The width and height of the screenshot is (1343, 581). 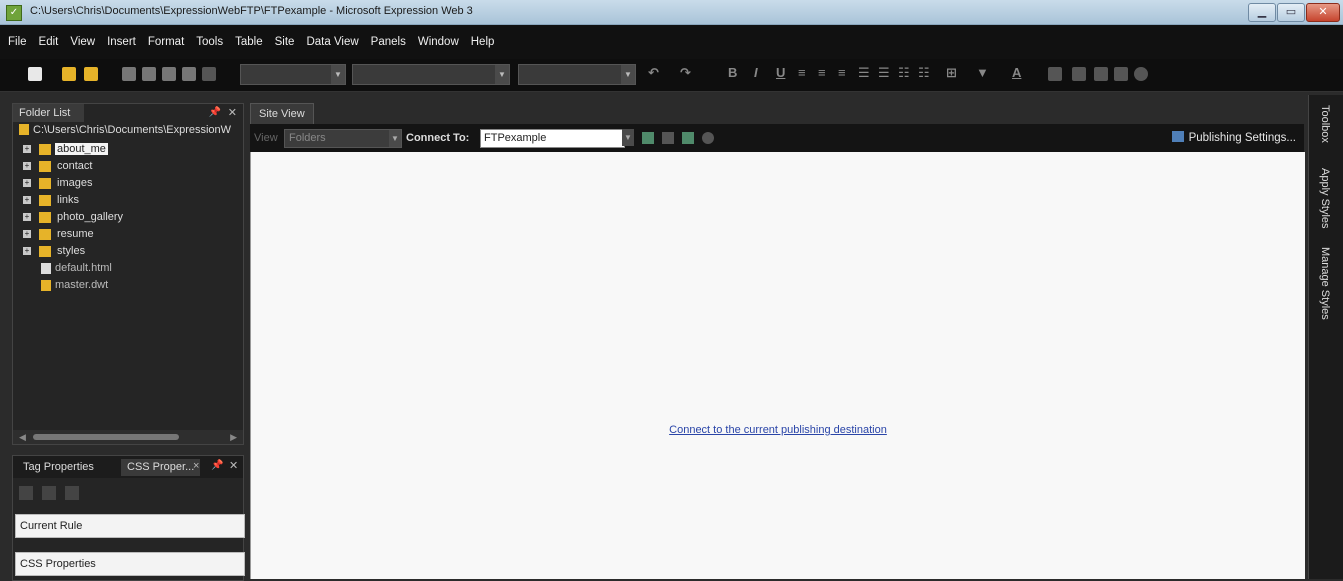 I want to click on tab-apply-styles: Apply Styles, so click(x=1325, y=198).